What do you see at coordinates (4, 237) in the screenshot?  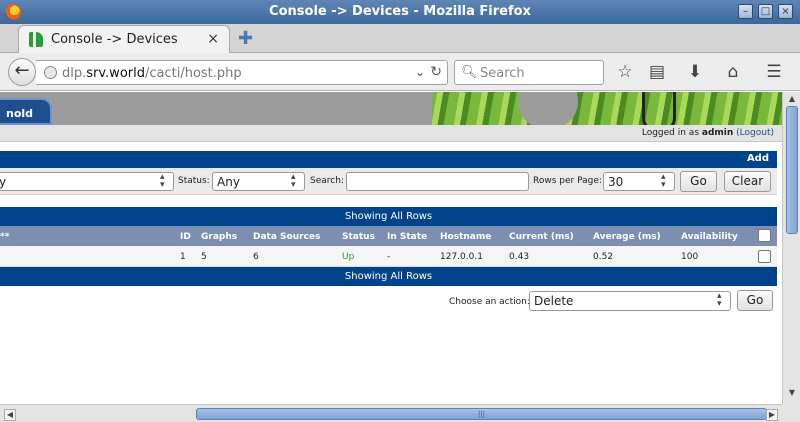 I see `col-description: **` at bounding box center [4, 237].